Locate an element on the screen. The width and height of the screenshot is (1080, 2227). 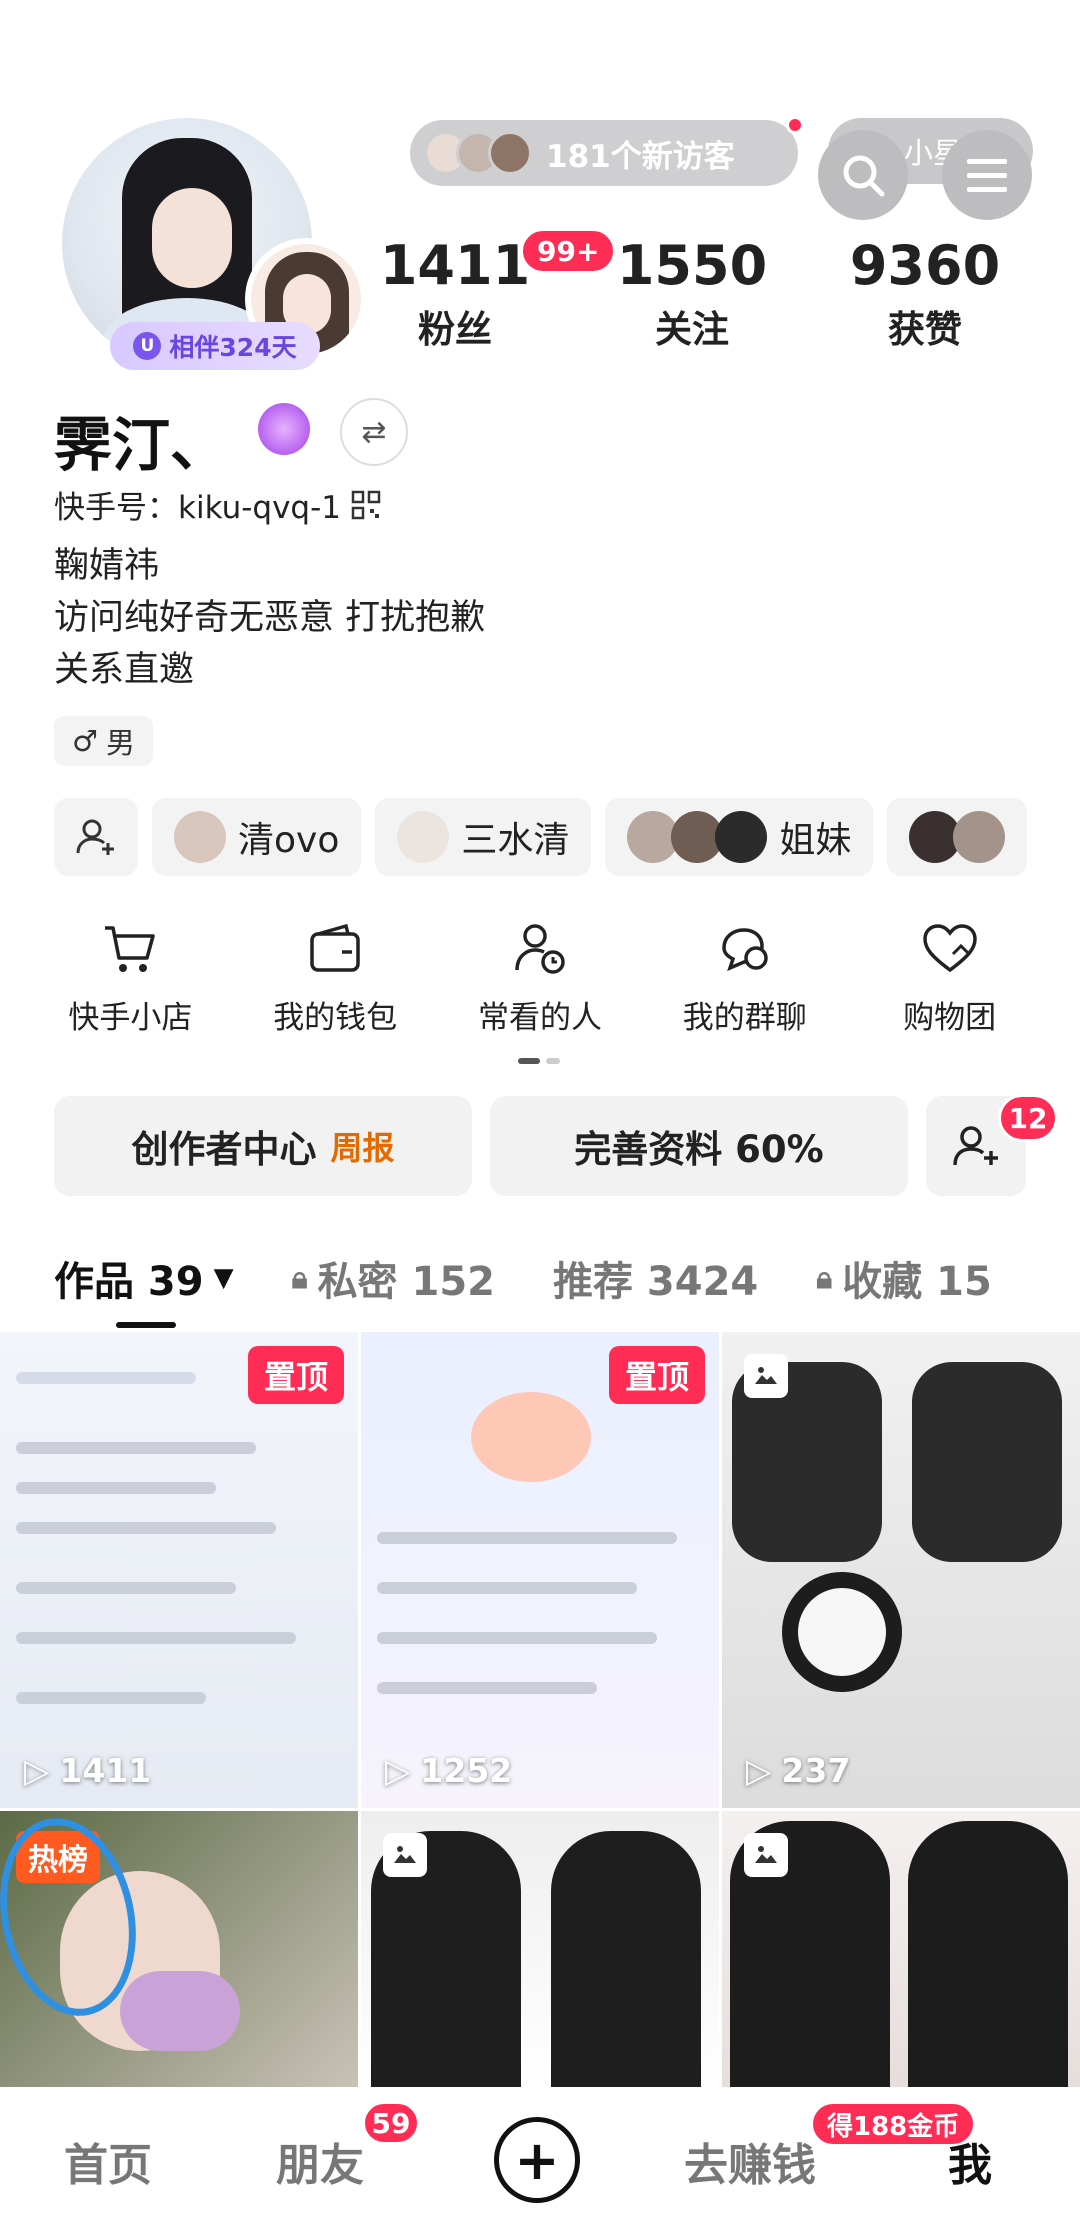
wallet-shortcut: 我的钱包 is located at coordinates (335, 985).